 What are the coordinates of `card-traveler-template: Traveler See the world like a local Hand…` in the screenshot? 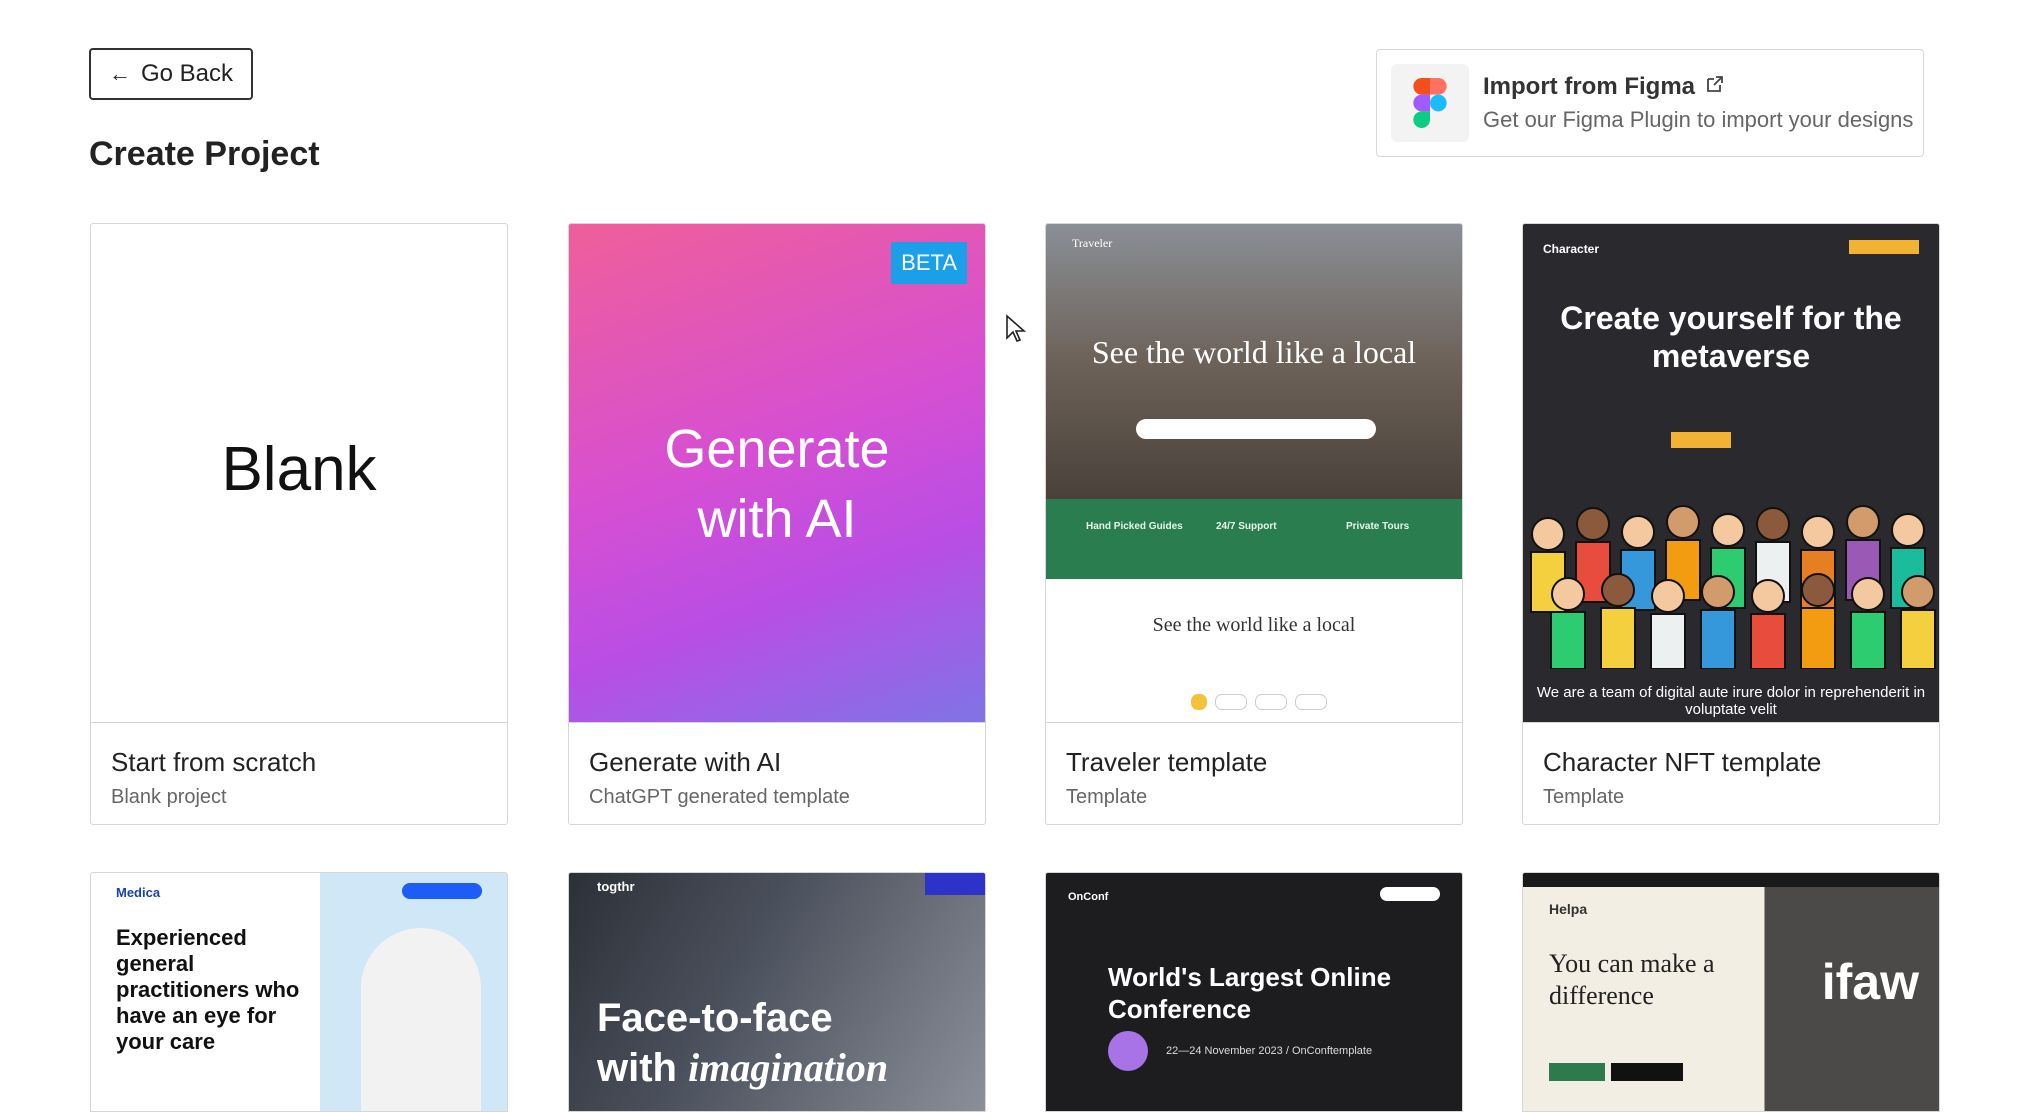 It's located at (1254, 524).